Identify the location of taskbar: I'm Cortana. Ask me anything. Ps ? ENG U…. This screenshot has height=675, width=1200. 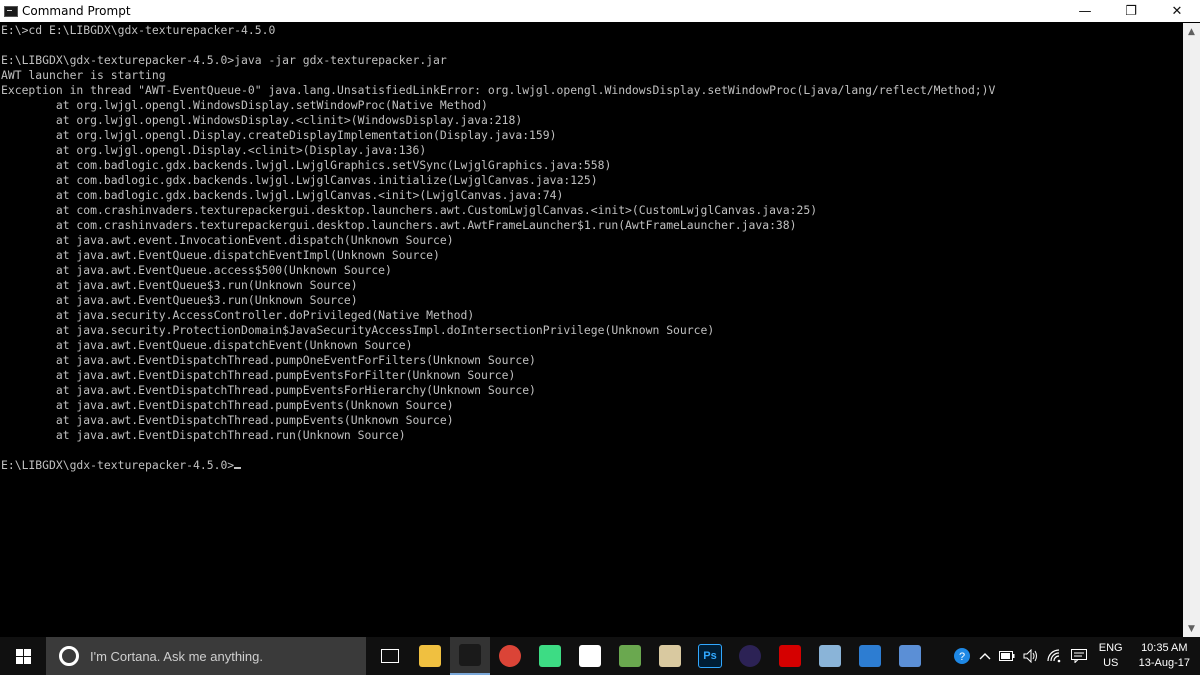
(600, 656).